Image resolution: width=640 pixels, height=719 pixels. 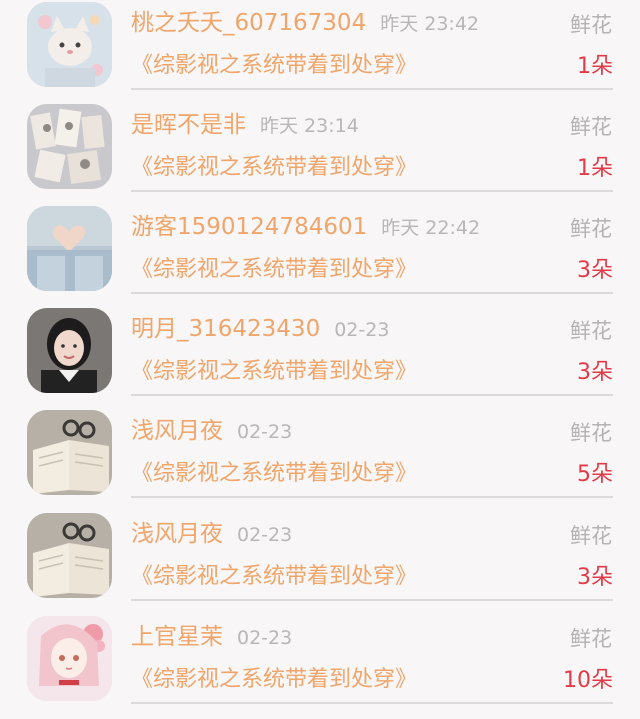 What do you see at coordinates (69, 658) in the screenshot?
I see `anime-girl-avatar-icon` at bounding box center [69, 658].